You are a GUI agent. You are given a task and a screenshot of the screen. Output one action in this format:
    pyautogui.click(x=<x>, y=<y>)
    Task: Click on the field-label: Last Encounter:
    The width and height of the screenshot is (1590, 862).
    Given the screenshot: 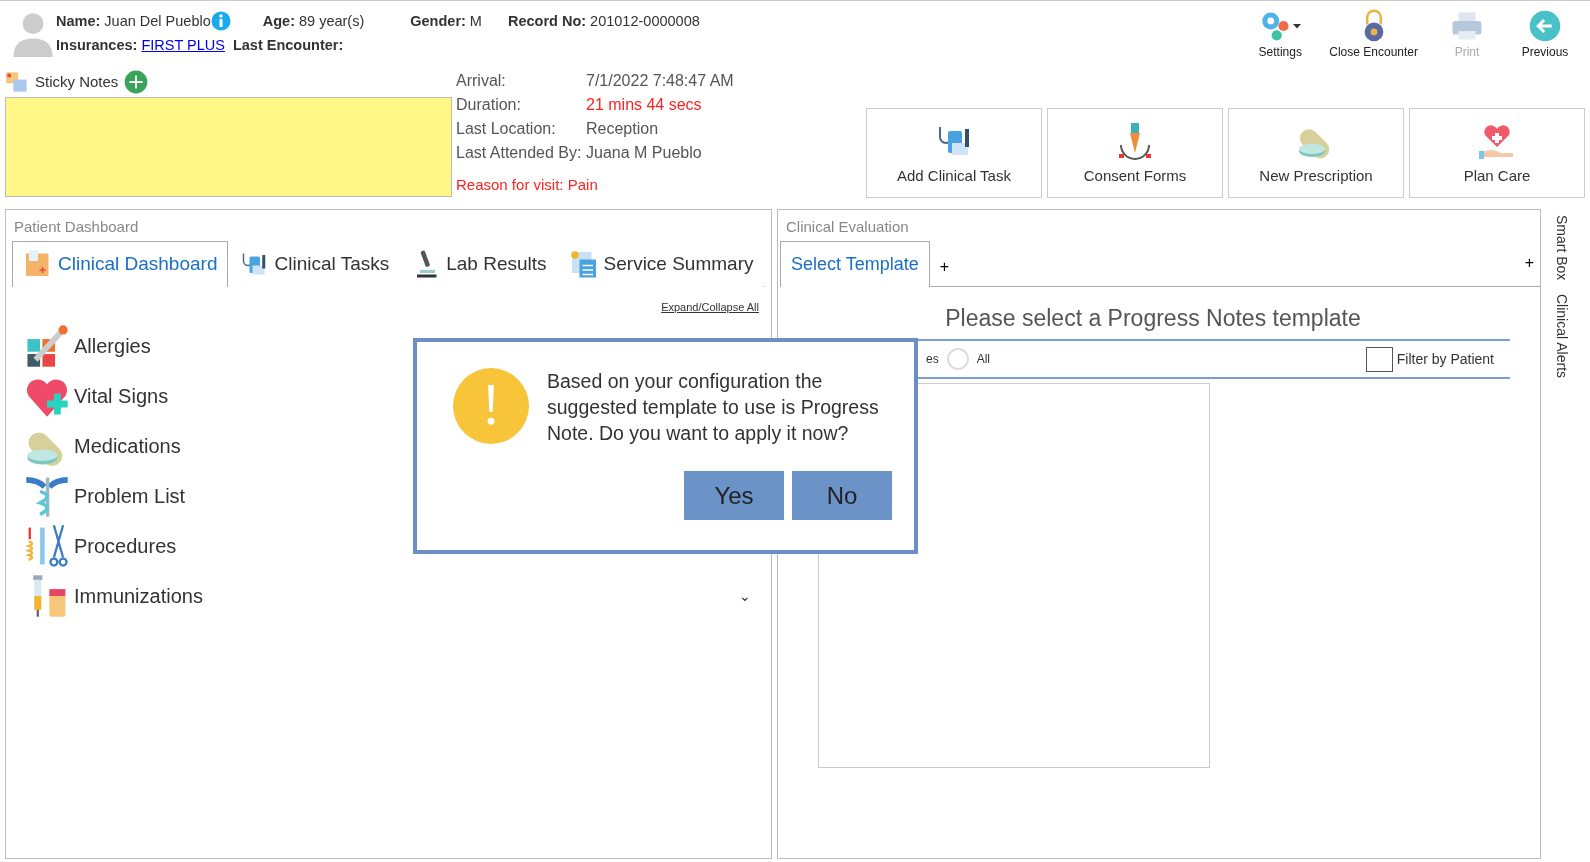 What is the action you would take?
    pyautogui.click(x=288, y=45)
    